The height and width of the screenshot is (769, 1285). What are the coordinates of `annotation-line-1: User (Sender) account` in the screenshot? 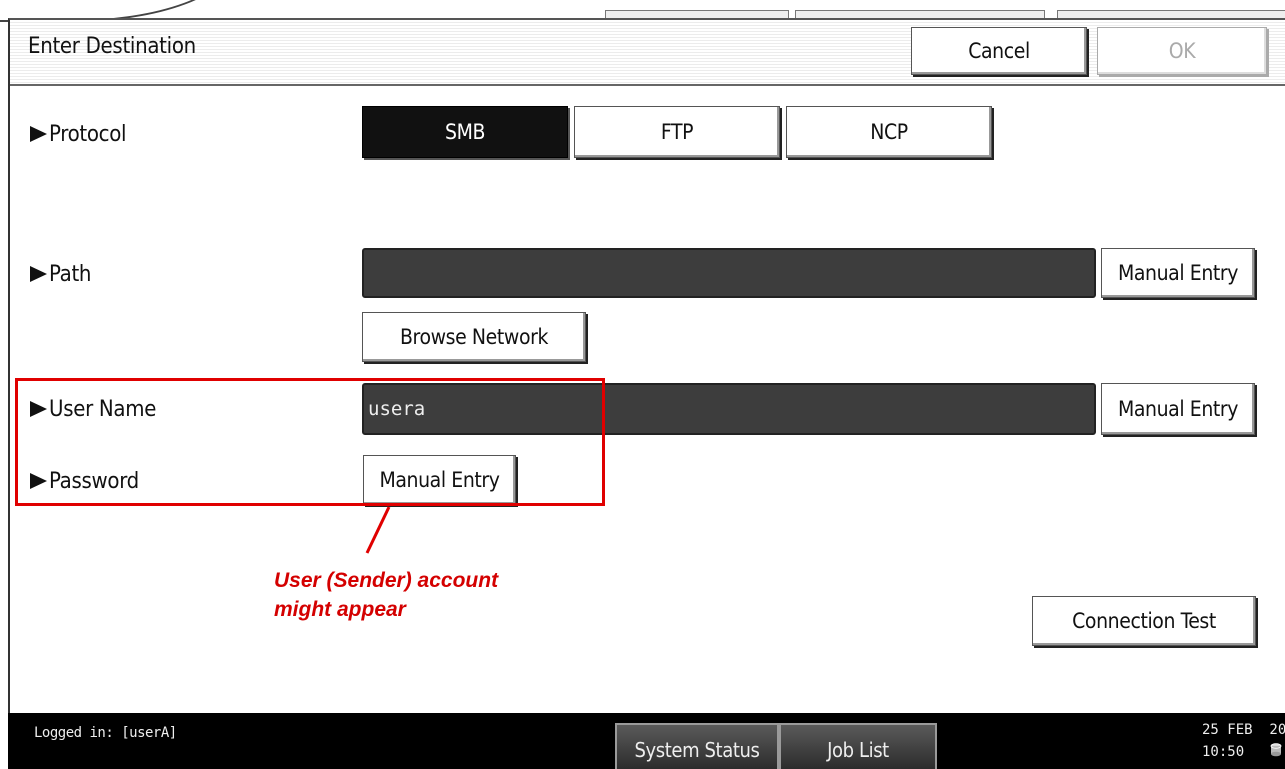 It's located at (386, 580).